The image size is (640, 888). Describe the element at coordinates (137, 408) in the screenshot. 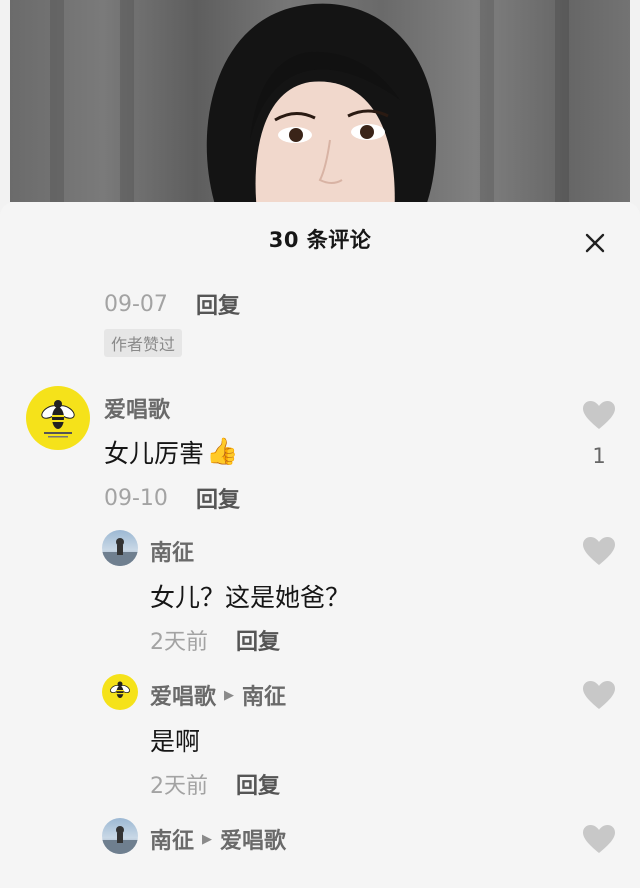

I see `comment-username: 爱唱歌` at that location.